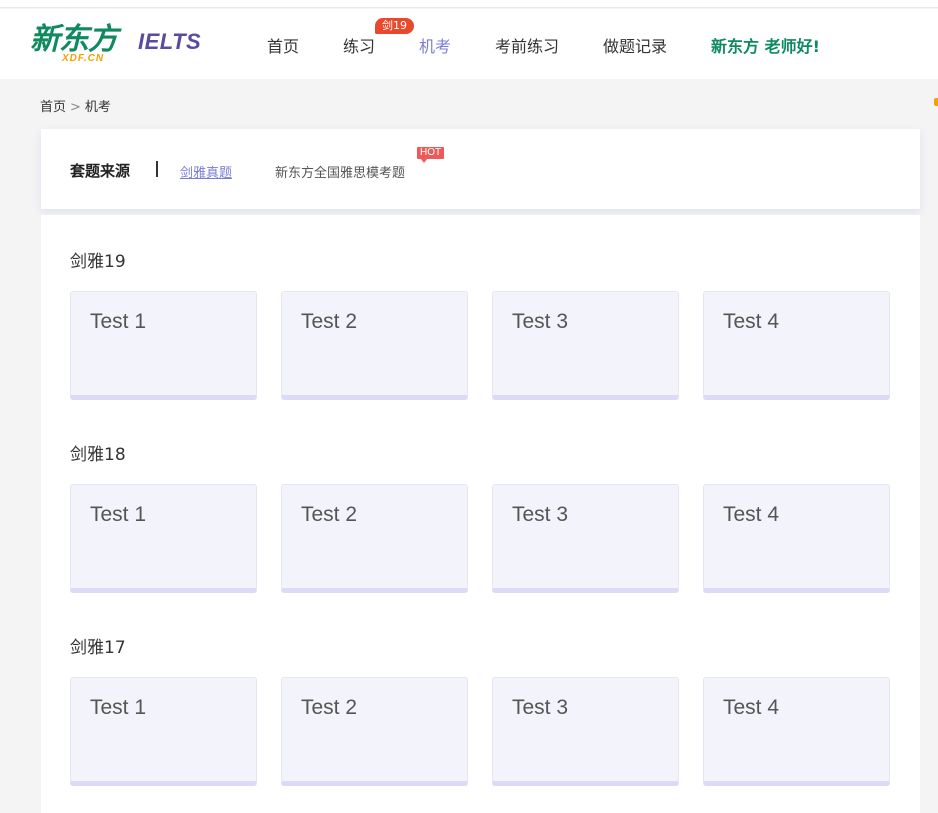 The width and height of the screenshot is (938, 813). I want to click on logo-subtext: XDF.CN, so click(83, 58).